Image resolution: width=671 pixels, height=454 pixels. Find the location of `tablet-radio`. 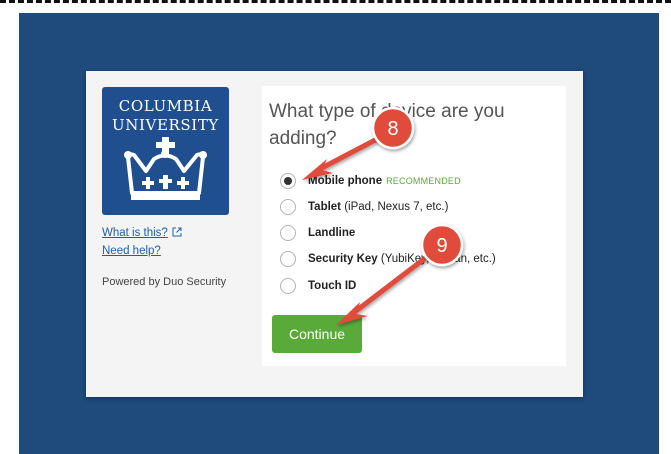

tablet-radio is located at coordinates (288, 207).